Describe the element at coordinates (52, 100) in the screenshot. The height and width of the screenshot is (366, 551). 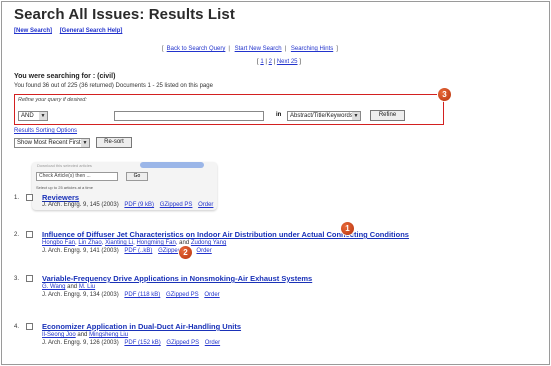
I see `refine-label: Refine your query if desired:` at that location.